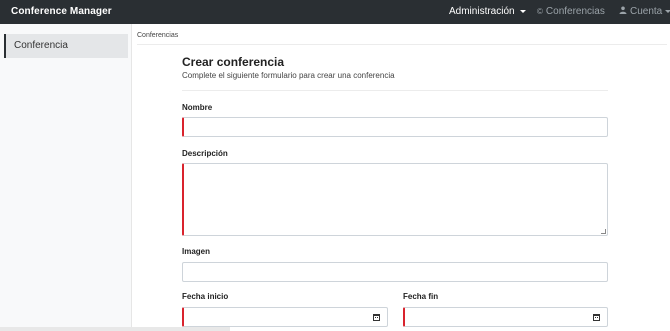 This screenshot has width=670, height=331. Describe the element at coordinates (603, 231) in the screenshot. I see `resize-handle` at that location.